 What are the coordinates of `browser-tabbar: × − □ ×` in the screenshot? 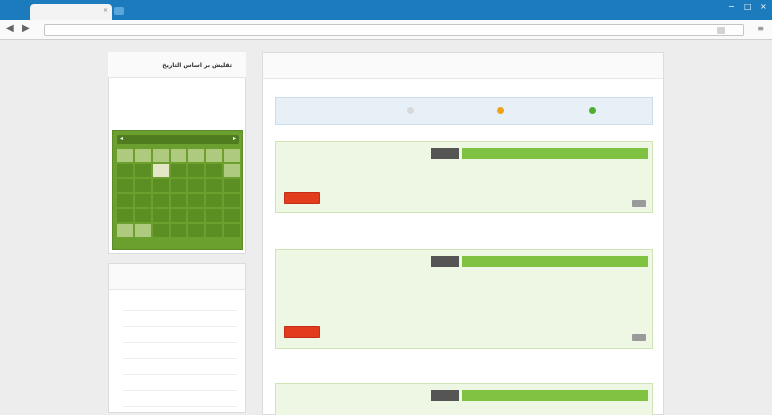 It's located at (386, 10).